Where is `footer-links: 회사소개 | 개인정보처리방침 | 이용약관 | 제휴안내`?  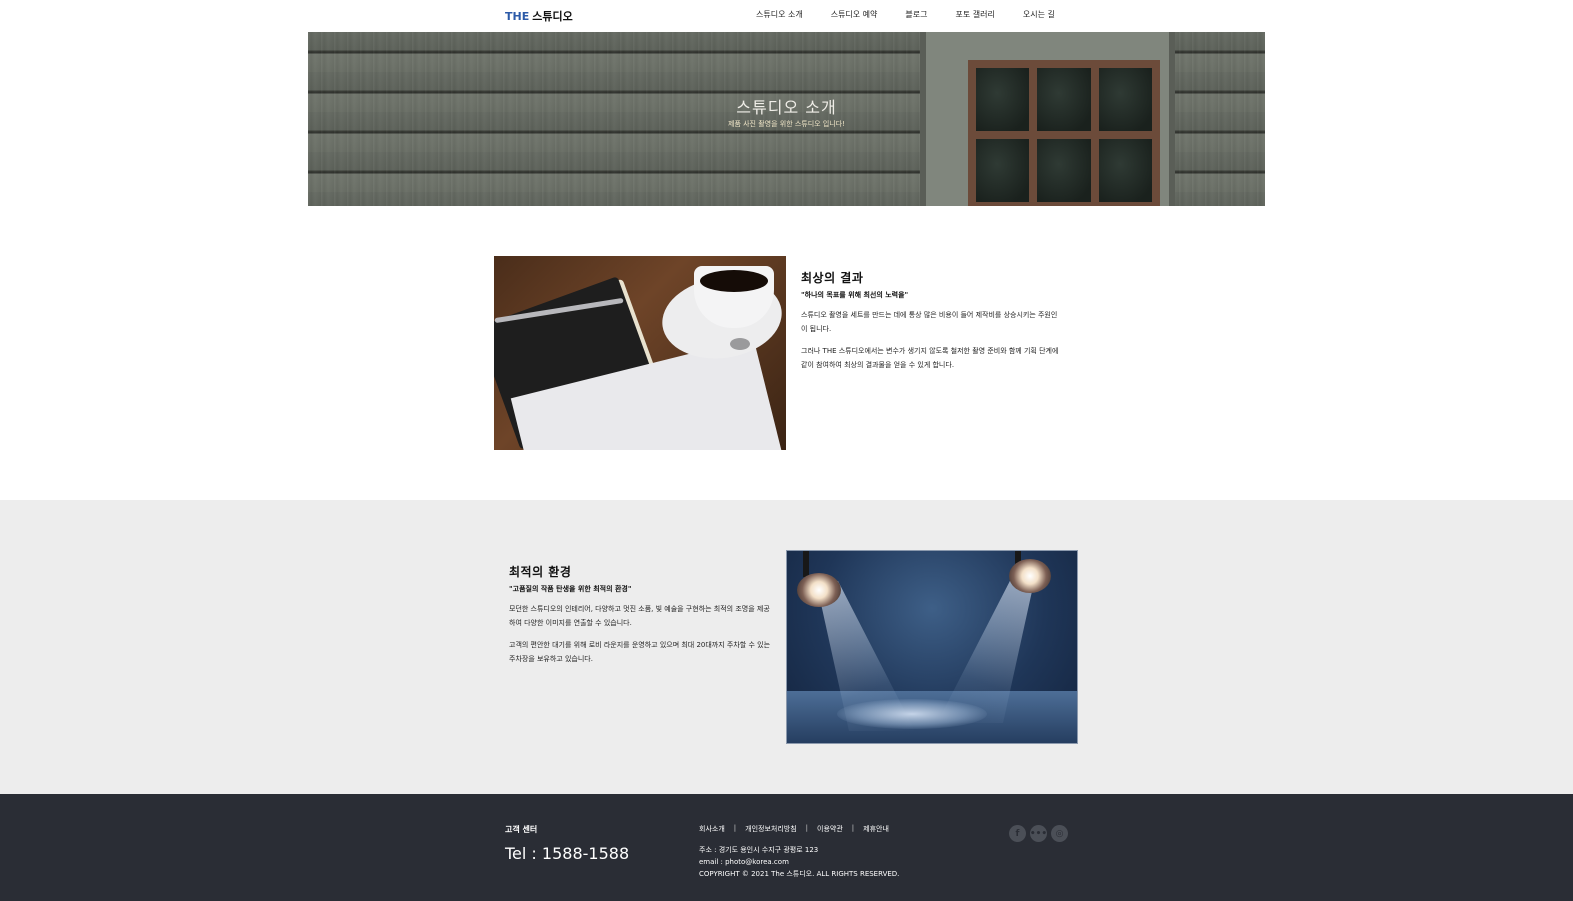 footer-links: 회사소개 | 개인정보처리방침 | 이용약관 | 제휴안내 is located at coordinates (794, 829).